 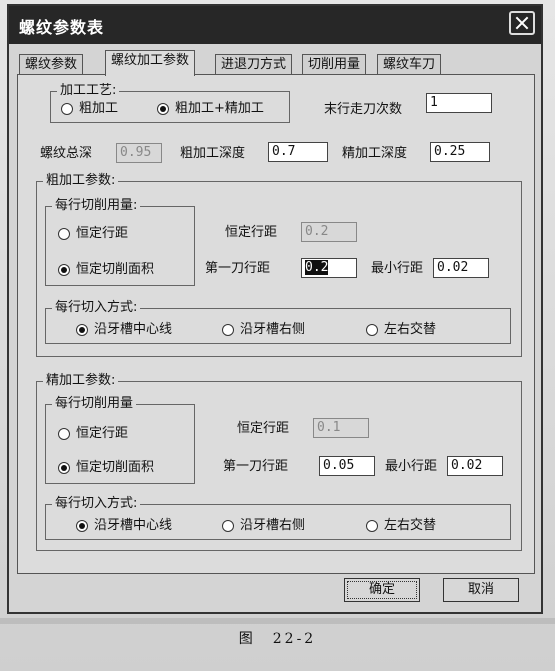 I want to click on rough-cut-legend: 每行切削用量:, so click(x=96, y=206).